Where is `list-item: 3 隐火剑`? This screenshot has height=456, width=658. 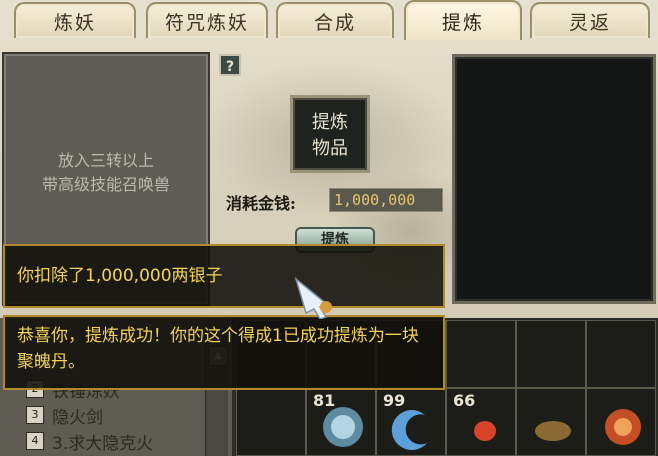 list-item: 3 隐火剑 is located at coordinates (64, 416).